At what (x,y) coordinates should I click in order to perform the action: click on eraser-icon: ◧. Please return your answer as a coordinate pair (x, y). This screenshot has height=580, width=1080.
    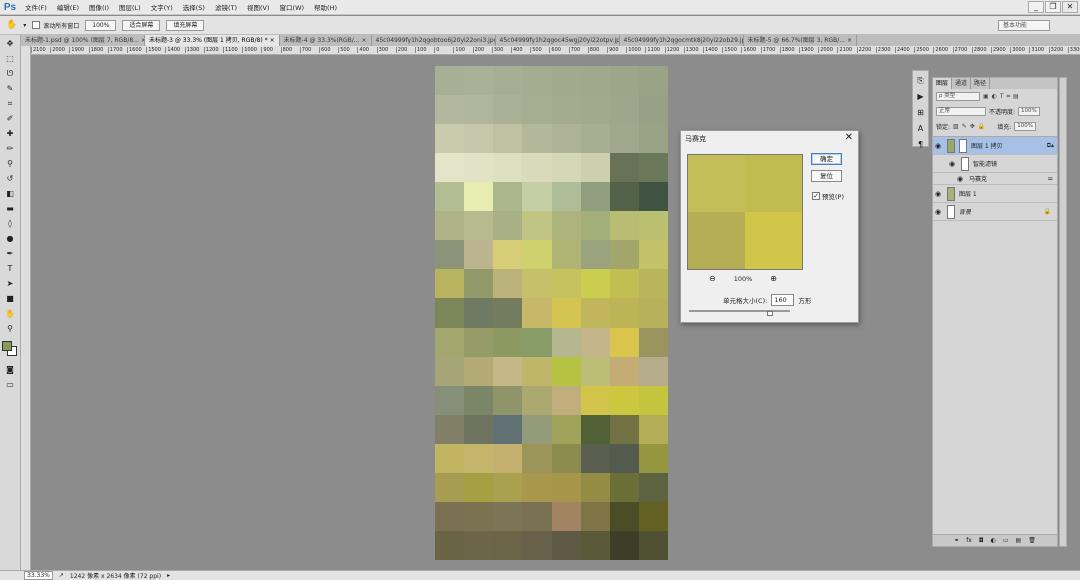
    Looking at the image, I should click on (10, 193).